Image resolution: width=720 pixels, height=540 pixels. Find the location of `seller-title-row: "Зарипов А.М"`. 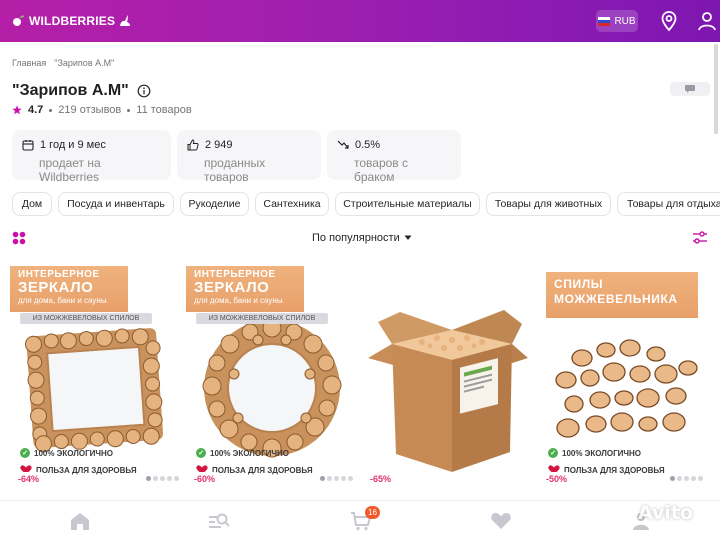

seller-title-row: "Зарипов А.М" is located at coordinates (81, 91).